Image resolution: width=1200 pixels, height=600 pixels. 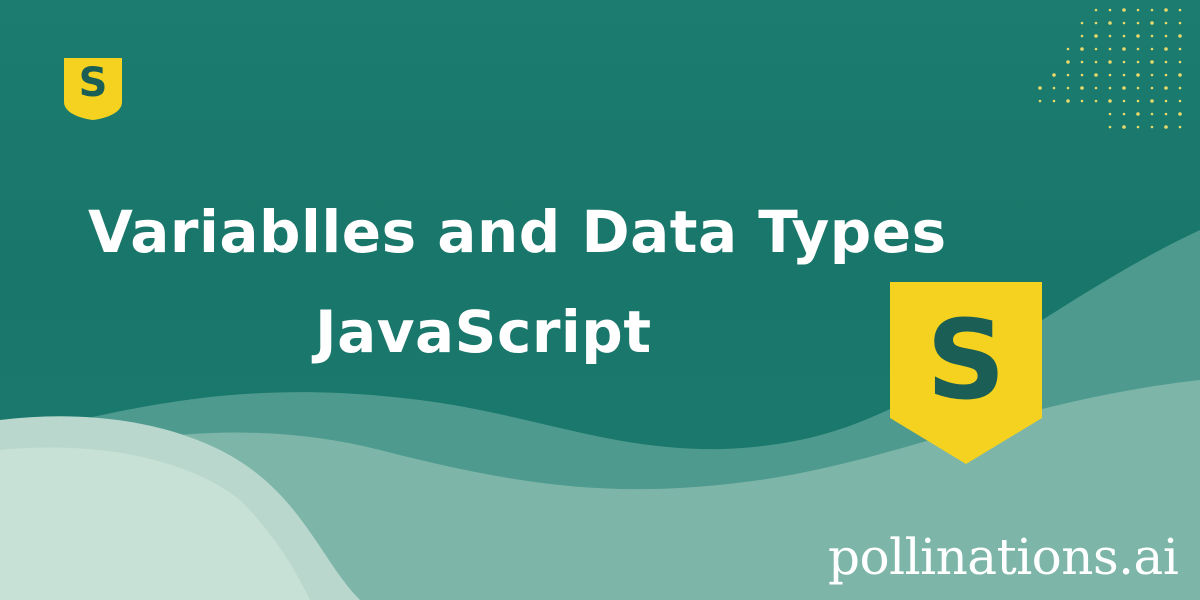 I want to click on title-line-2: JavaScript, so click(x=483, y=332).